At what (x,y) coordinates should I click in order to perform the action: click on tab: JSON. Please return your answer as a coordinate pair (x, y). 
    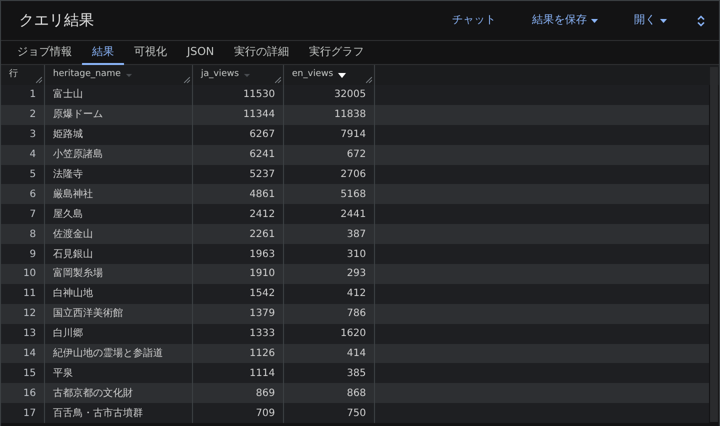
    Looking at the image, I should click on (200, 53).